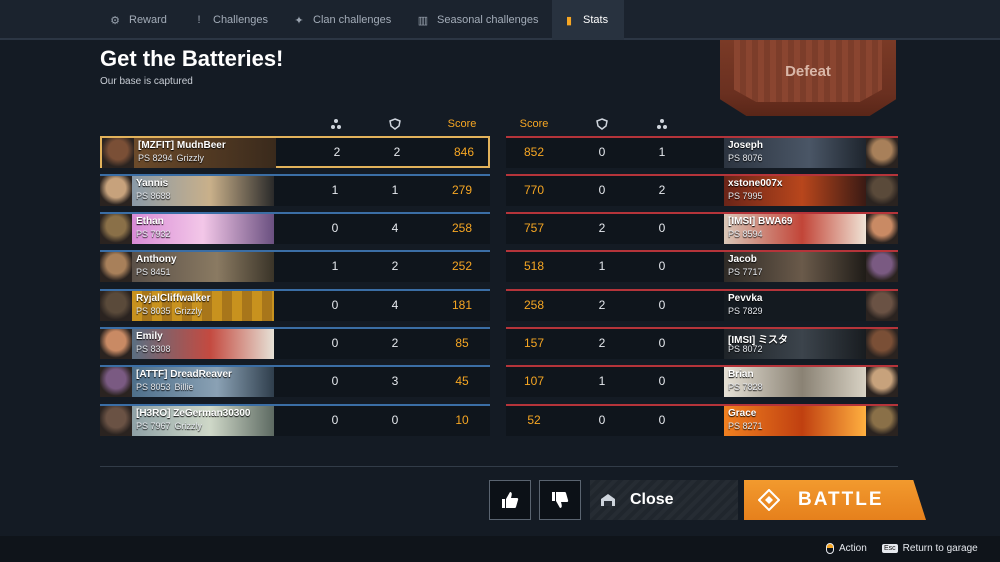 The width and height of the screenshot is (1000, 562). I want to click on score-value: 181, so click(462, 305).